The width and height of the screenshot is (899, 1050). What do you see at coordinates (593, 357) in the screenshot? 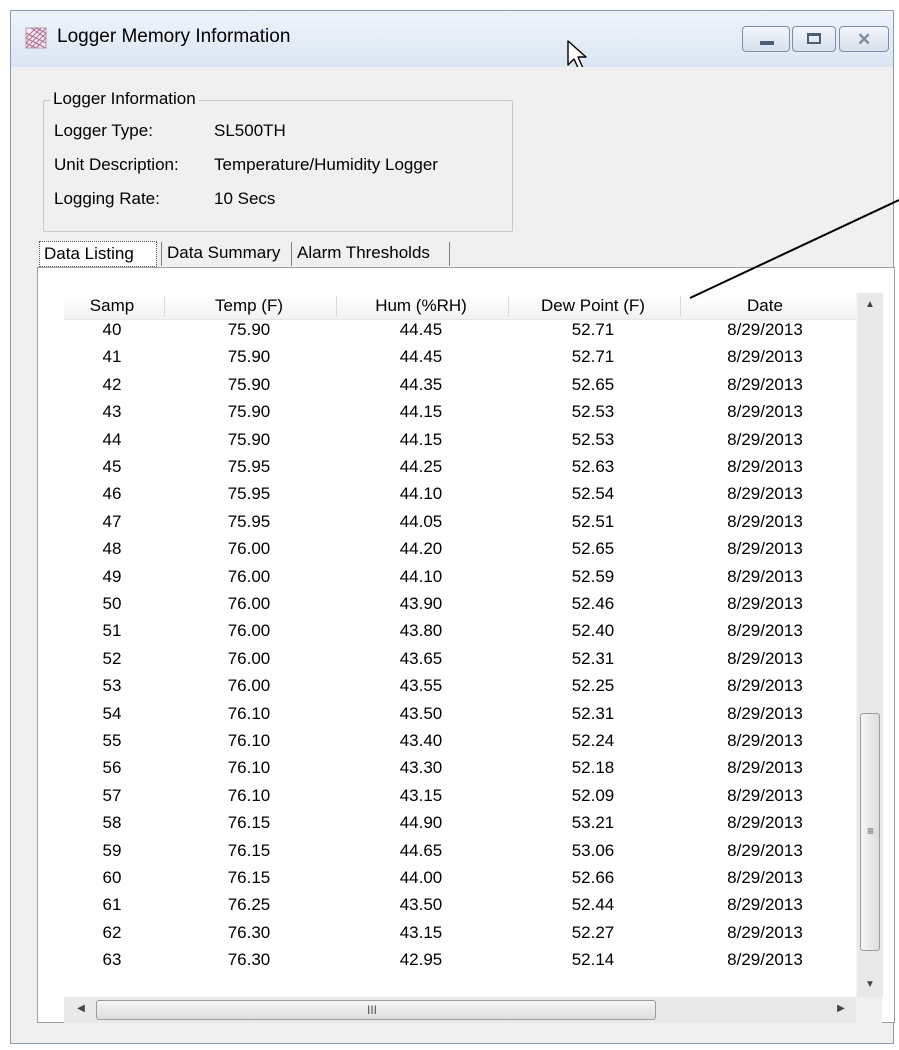
I see `cell-dew-point: 52.71` at bounding box center [593, 357].